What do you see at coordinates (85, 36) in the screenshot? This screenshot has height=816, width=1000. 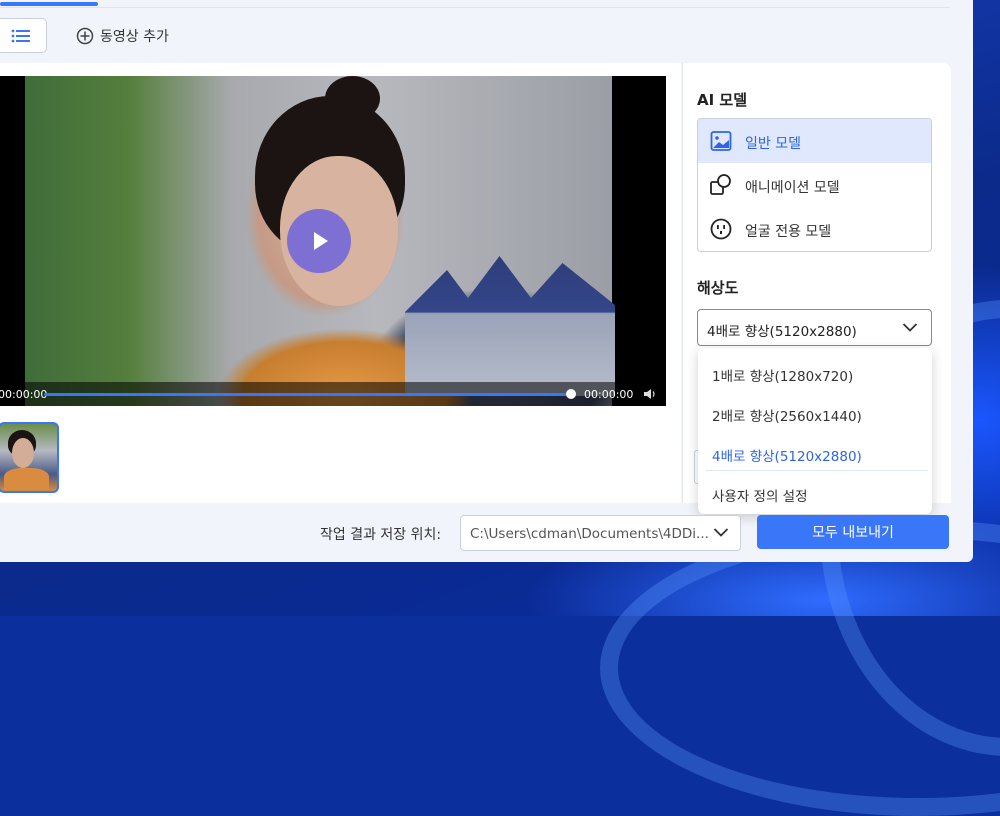 I see `plus-circle-icon` at bounding box center [85, 36].